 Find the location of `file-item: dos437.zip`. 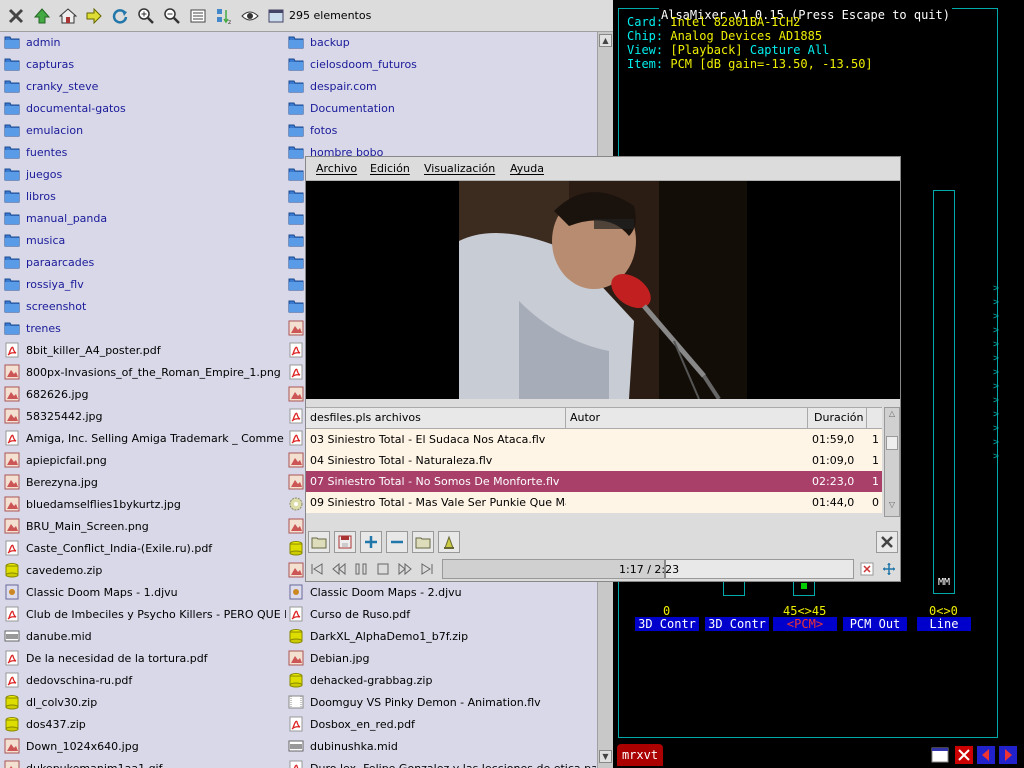

file-item: dos437.zip is located at coordinates (143, 724).